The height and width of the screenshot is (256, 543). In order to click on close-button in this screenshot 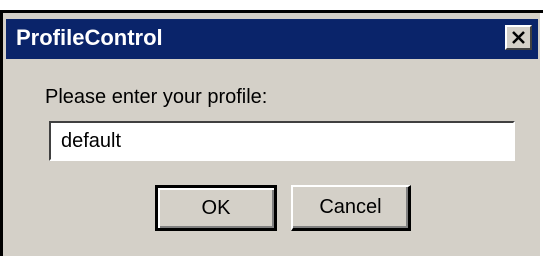, I will do `click(518, 37)`.